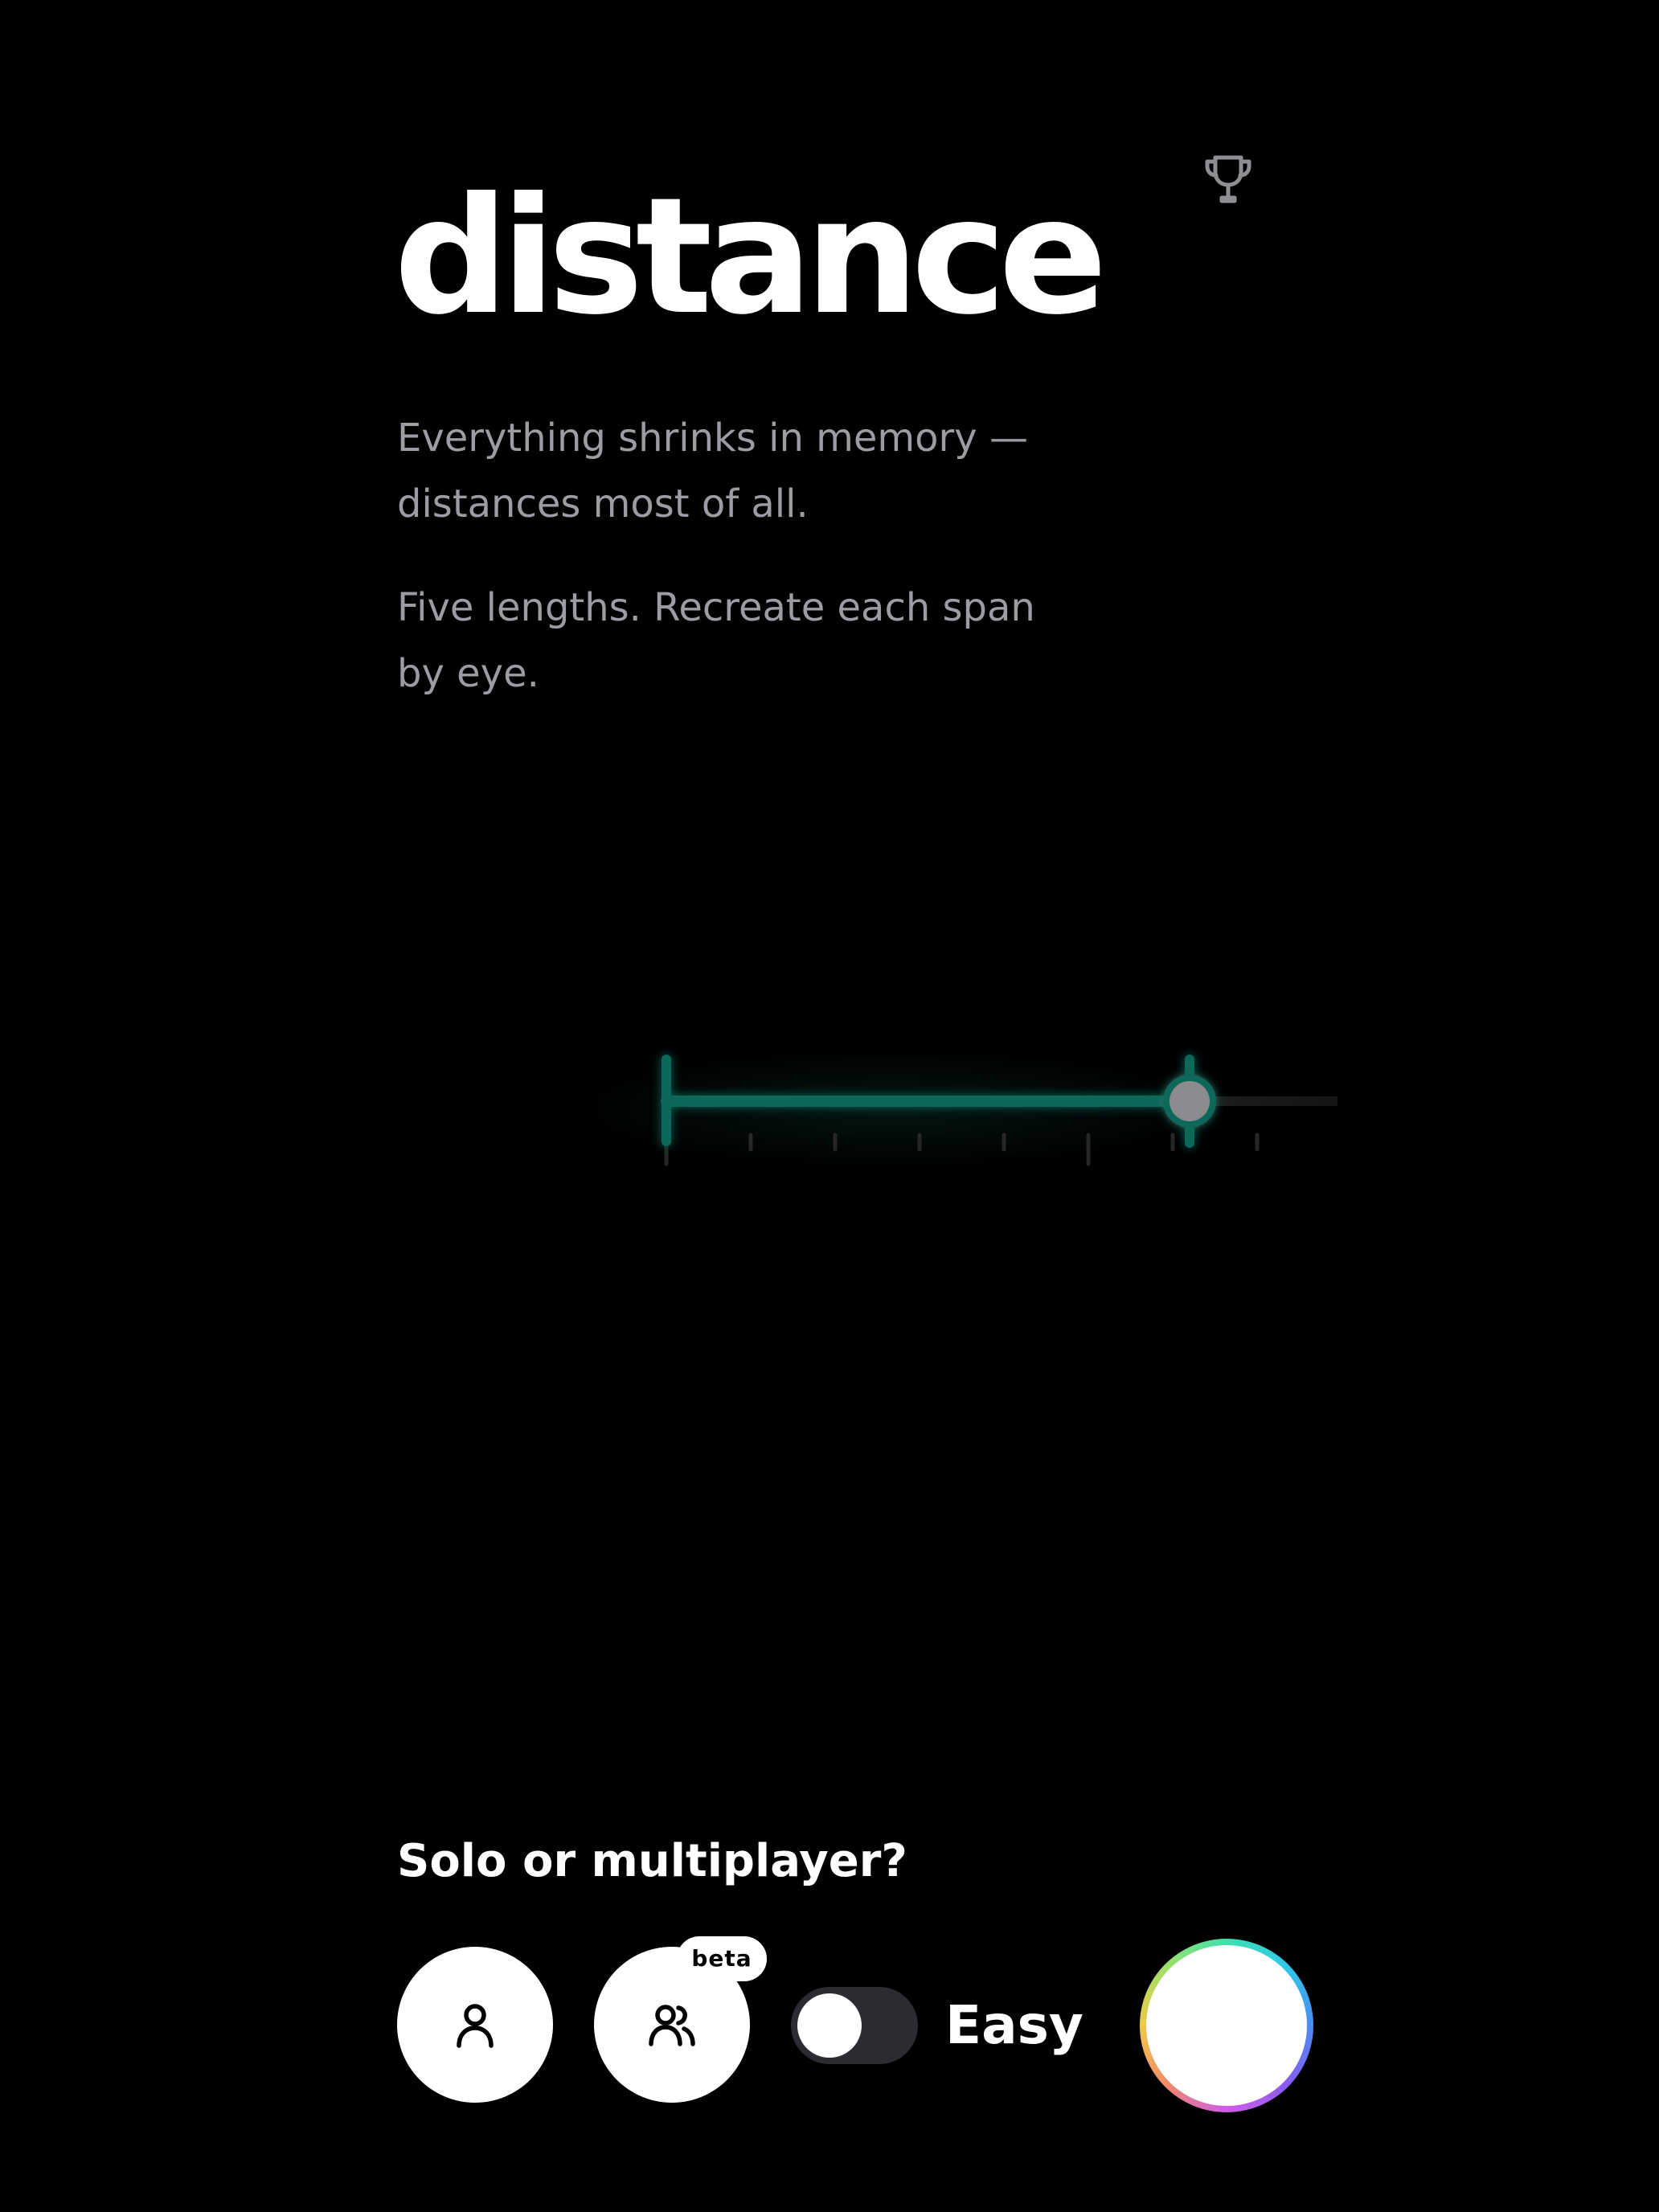 The image size is (1659, 2212). What do you see at coordinates (751, 256) in the screenshot?
I see `page-title: distance` at bounding box center [751, 256].